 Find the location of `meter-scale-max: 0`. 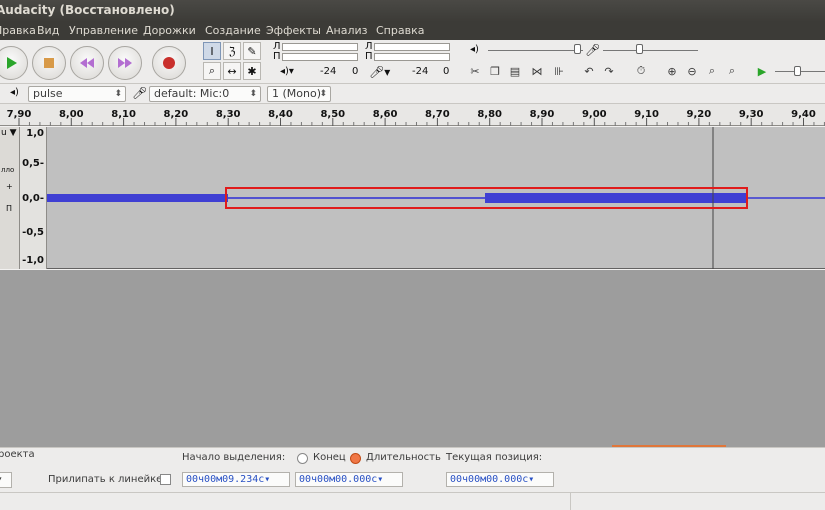

meter-scale-max: 0 is located at coordinates (355, 71).